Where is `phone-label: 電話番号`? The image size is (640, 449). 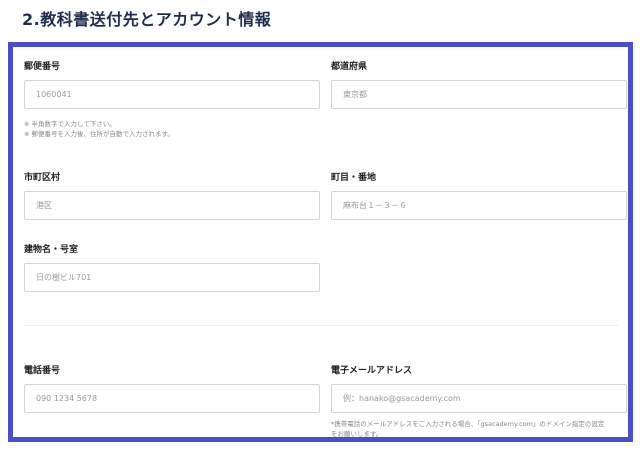 phone-label: 電話番号 is located at coordinates (42, 371).